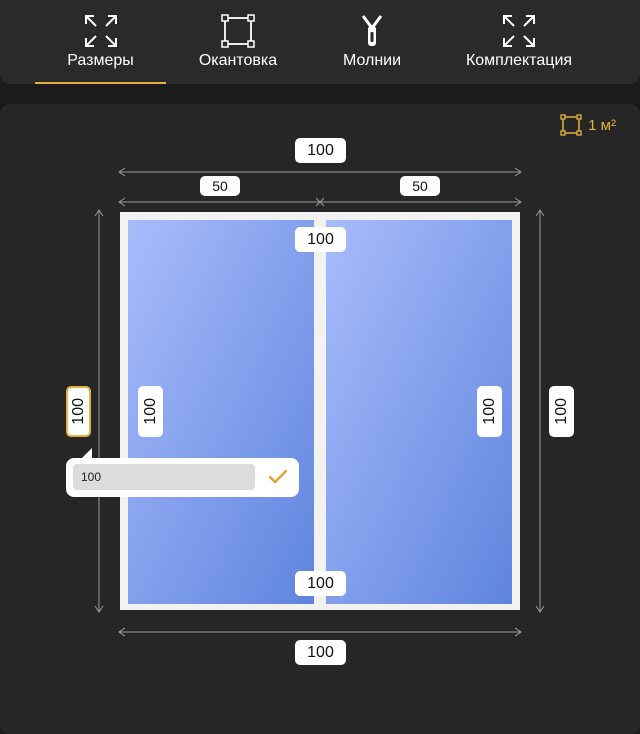 Image resolution: width=640 pixels, height=734 pixels. I want to click on confirm-check-icon, so click(278, 477).